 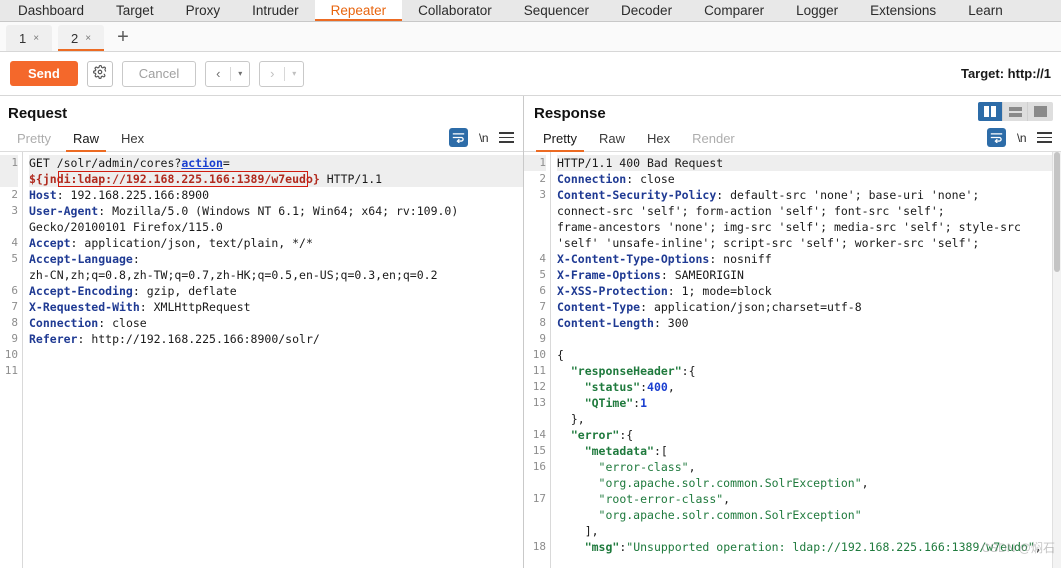 What do you see at coordinates (11, 370) in the screenshot?
I see `line-number: 11` at bounding box center [11, 370].